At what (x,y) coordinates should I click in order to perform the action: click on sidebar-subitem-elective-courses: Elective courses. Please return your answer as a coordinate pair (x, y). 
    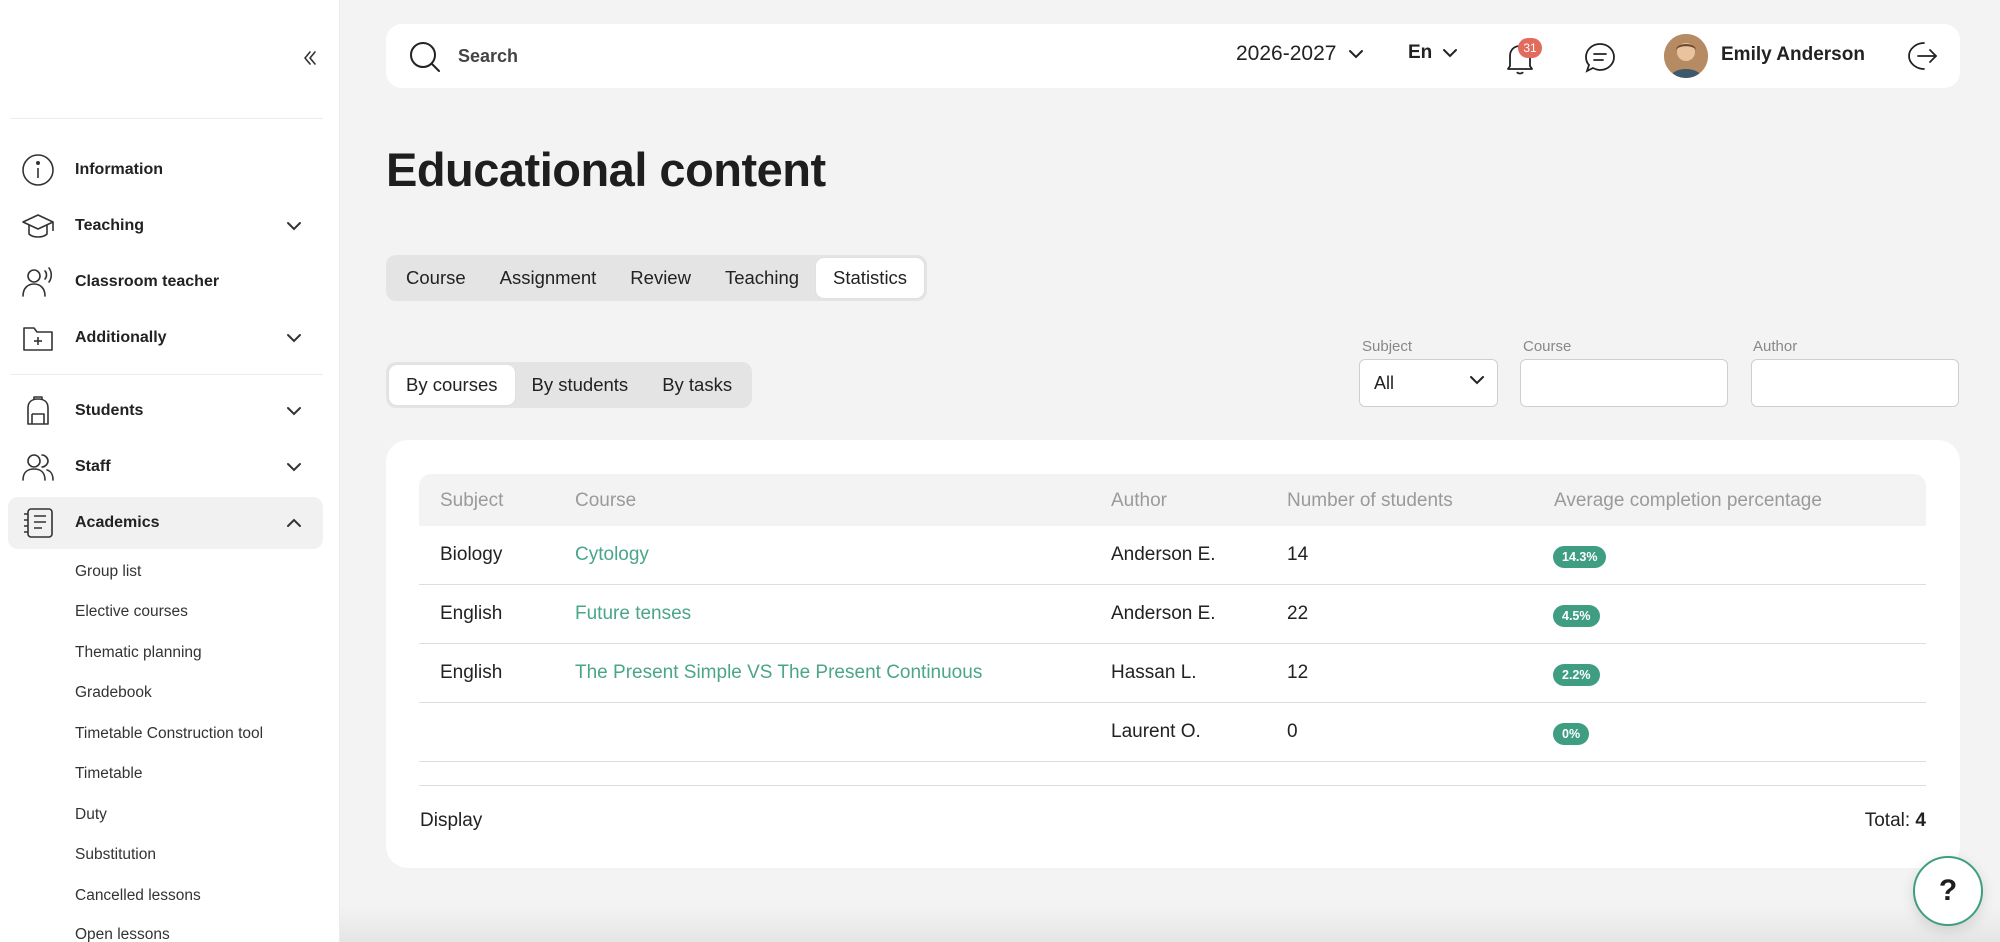
    Looking at the image, I should click on (131, 612).